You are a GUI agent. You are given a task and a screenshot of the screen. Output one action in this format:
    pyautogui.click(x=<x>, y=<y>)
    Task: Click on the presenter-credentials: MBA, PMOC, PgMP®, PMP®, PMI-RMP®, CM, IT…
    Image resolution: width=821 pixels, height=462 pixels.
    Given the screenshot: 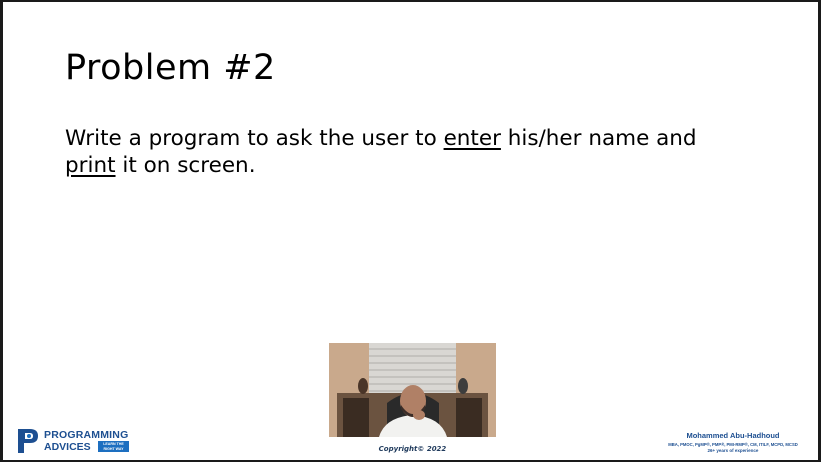 What is the action you would take?
    pyautogui.click(x=733, y=444)
    